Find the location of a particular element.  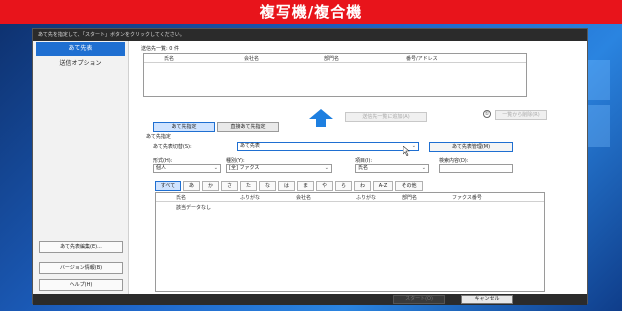

info-icon: ① is located at coordinates (487, 114).